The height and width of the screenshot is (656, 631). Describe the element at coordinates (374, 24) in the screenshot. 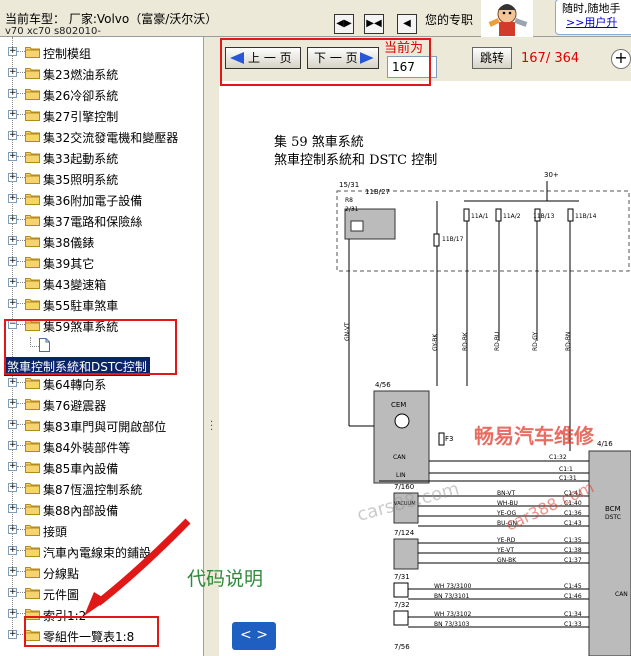

I see `nav-toggle-button: ▶◀` at that location.